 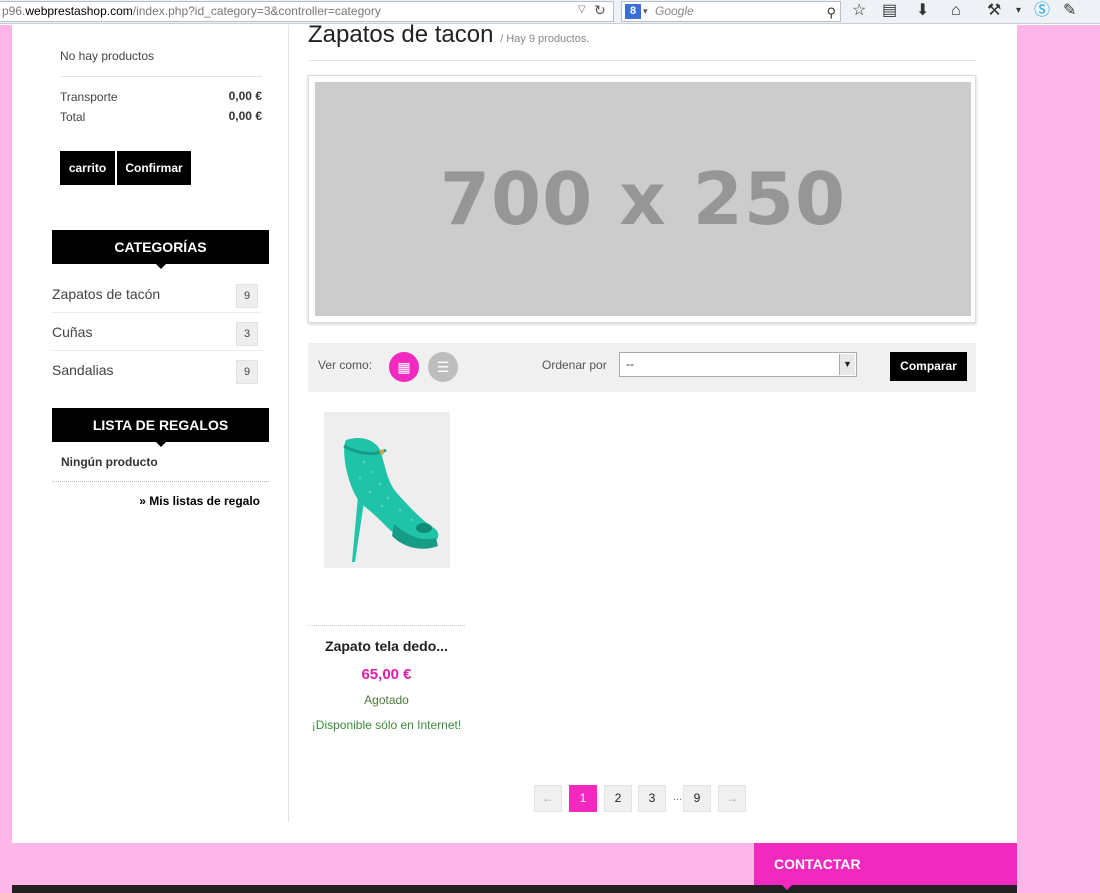 What do you see at coordinates (831, 12) in the screenshot?
I see `search-icon: ⚲` at bounding box center [831, 12].